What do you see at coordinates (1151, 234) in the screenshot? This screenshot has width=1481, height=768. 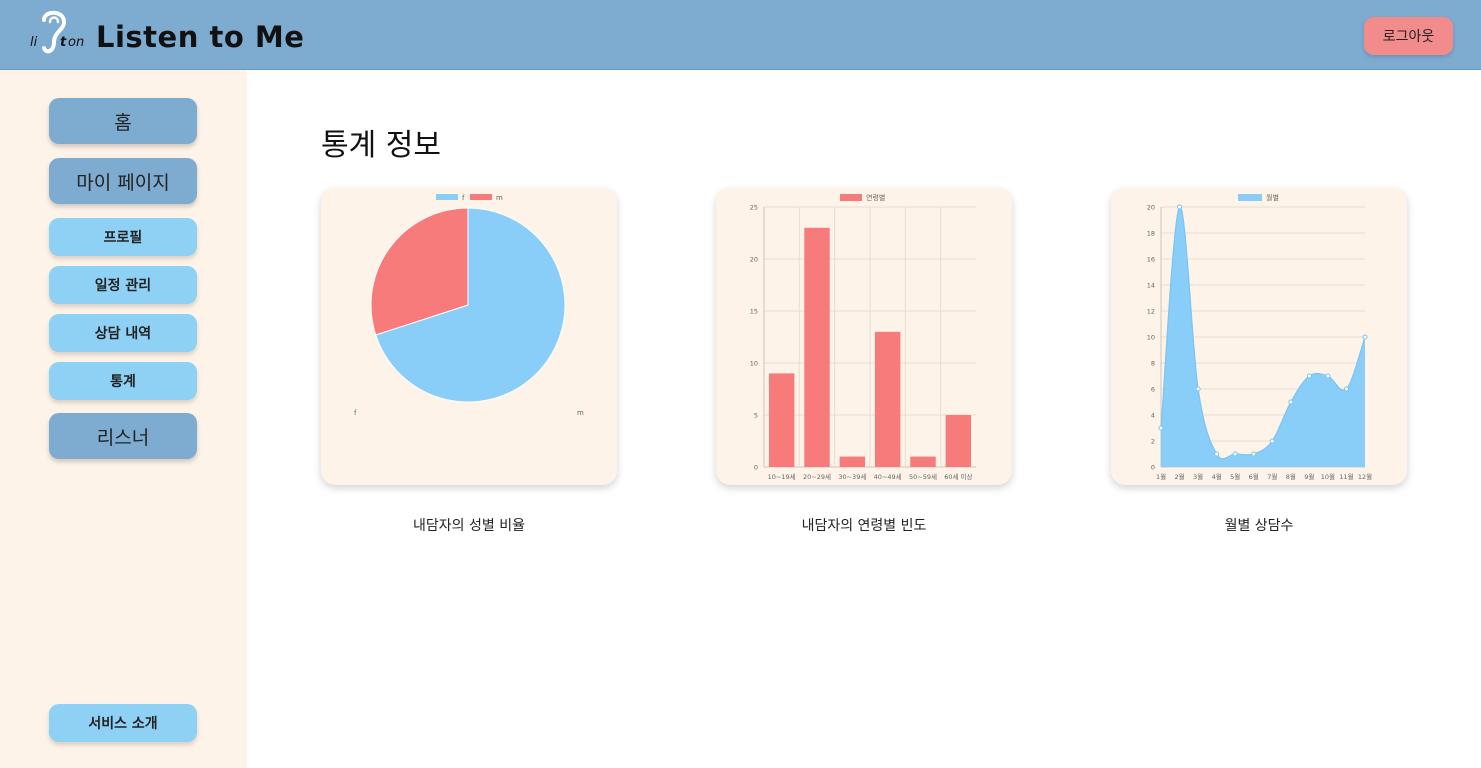 I see `y-tick-label: 18` at bounding box center [1151, 234].